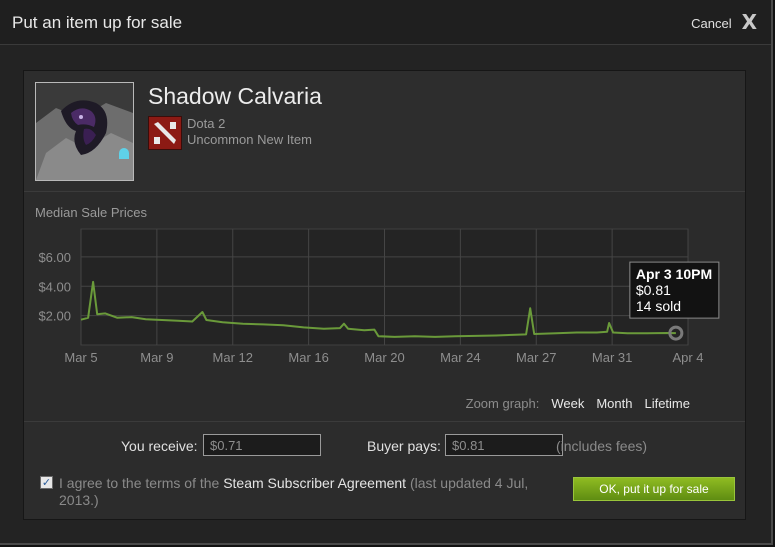 The height and width of the screenshot is (547, 775). I want to click on close-icon: X, so click(749, 22).